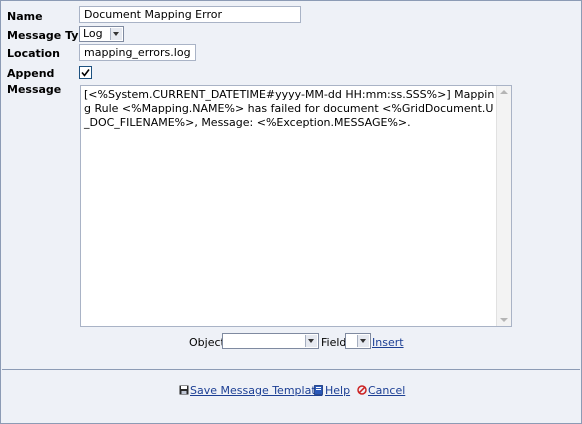  What do you see at coordinates (503, 206) in the screenshot?
I see `message-scrollbar` at bounding box center [503, 206].